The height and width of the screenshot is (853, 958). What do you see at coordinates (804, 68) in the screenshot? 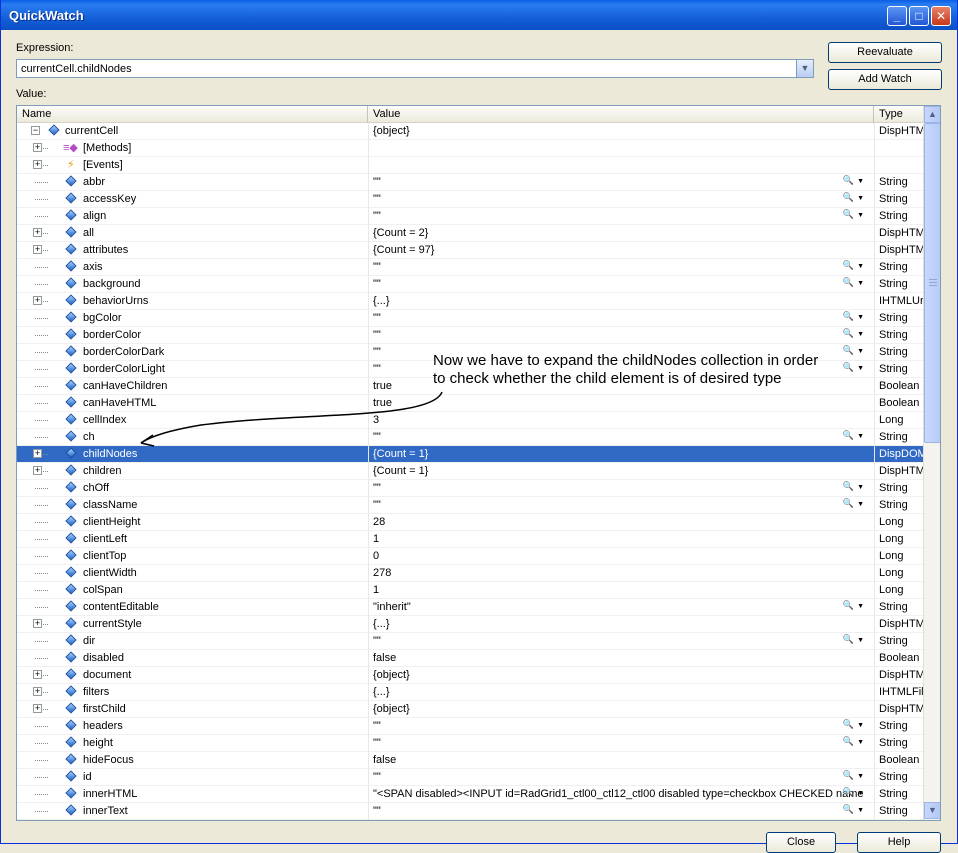
I see `chevron-down-icon: ▼` at bounding box center [804, 68].